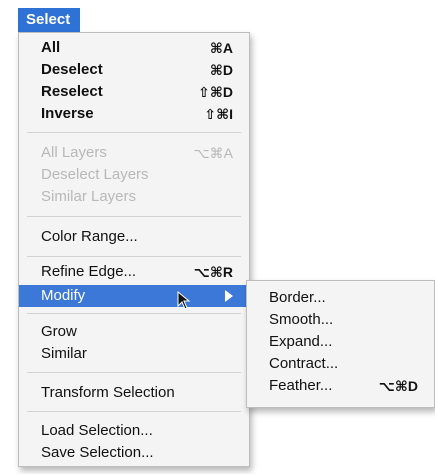 The width and height of the screenshot is (435, 474). I want to click on menu-item-label: Inverse, so click(67, 113).